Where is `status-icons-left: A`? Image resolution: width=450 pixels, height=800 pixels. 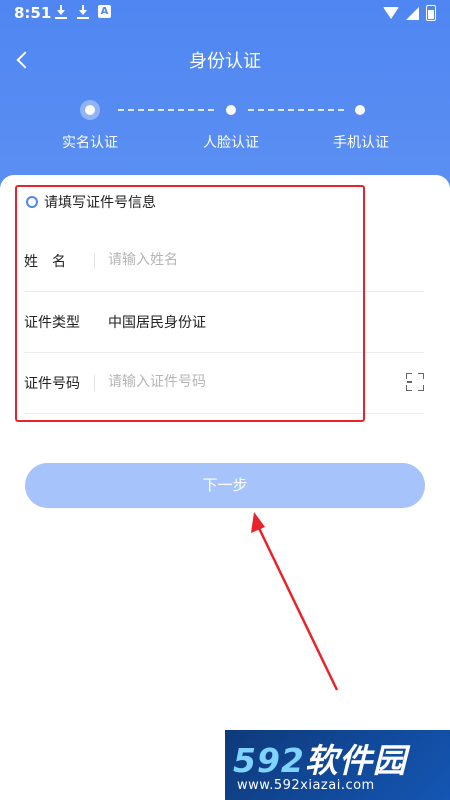 status-icons-left: A is located at coordinates (82, 12).